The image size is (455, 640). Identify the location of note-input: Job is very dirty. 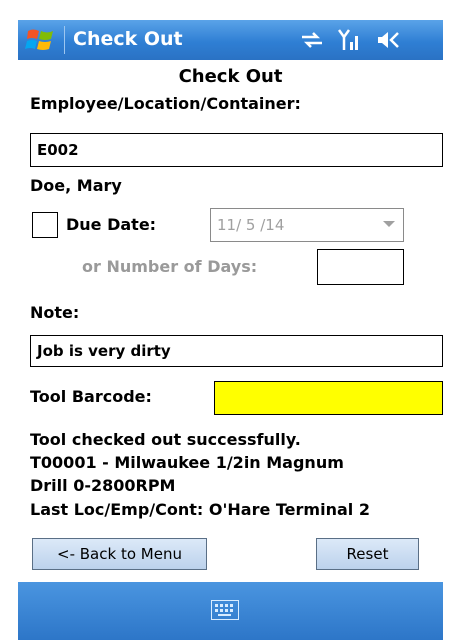
(236, 351).